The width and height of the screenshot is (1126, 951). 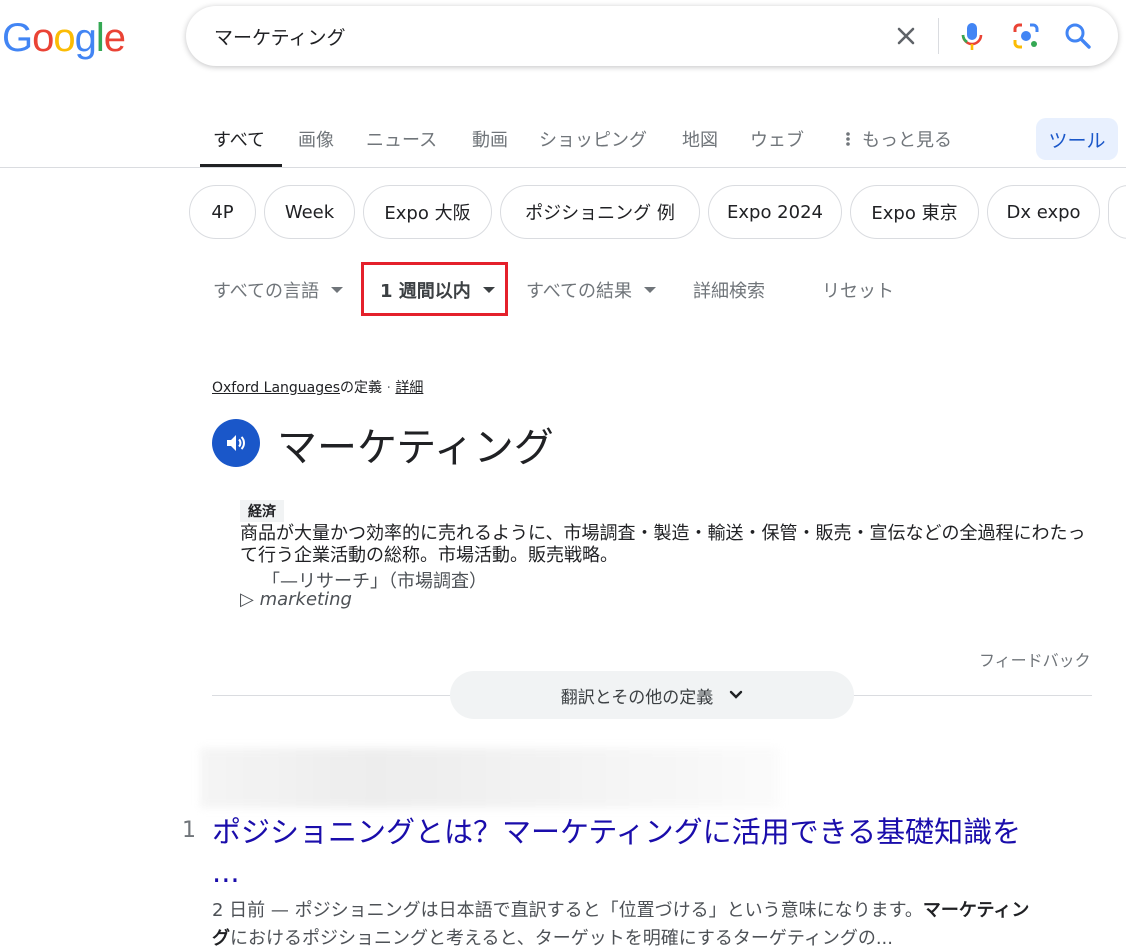 I want to click on results-filter: すべての結果, so click(x=591, y=290).